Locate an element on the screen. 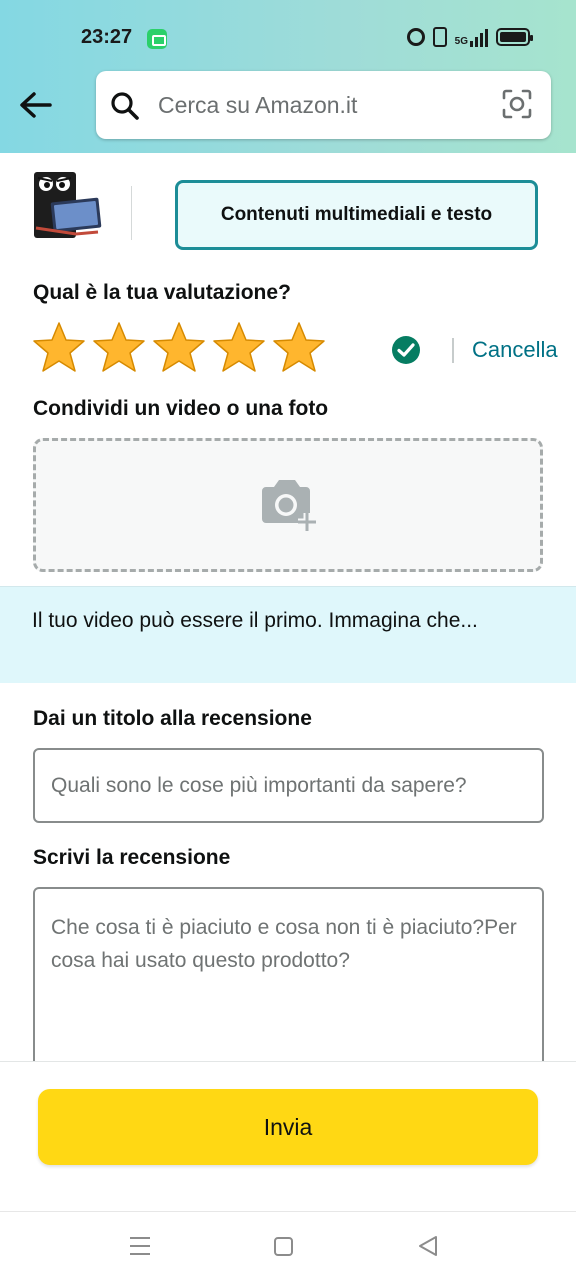 This screenshot has height=1280, width=576. camera-scan-icon is located at coordinates (517, 104).